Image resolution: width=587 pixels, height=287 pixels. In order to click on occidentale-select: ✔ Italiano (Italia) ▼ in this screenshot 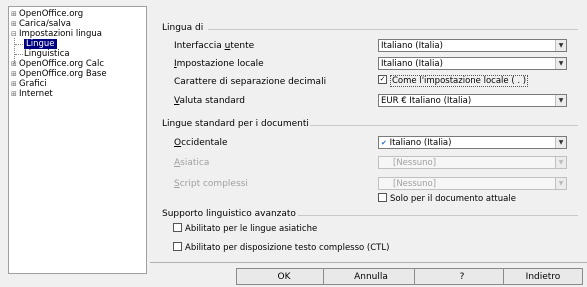, I will do `click(472, 142)`.